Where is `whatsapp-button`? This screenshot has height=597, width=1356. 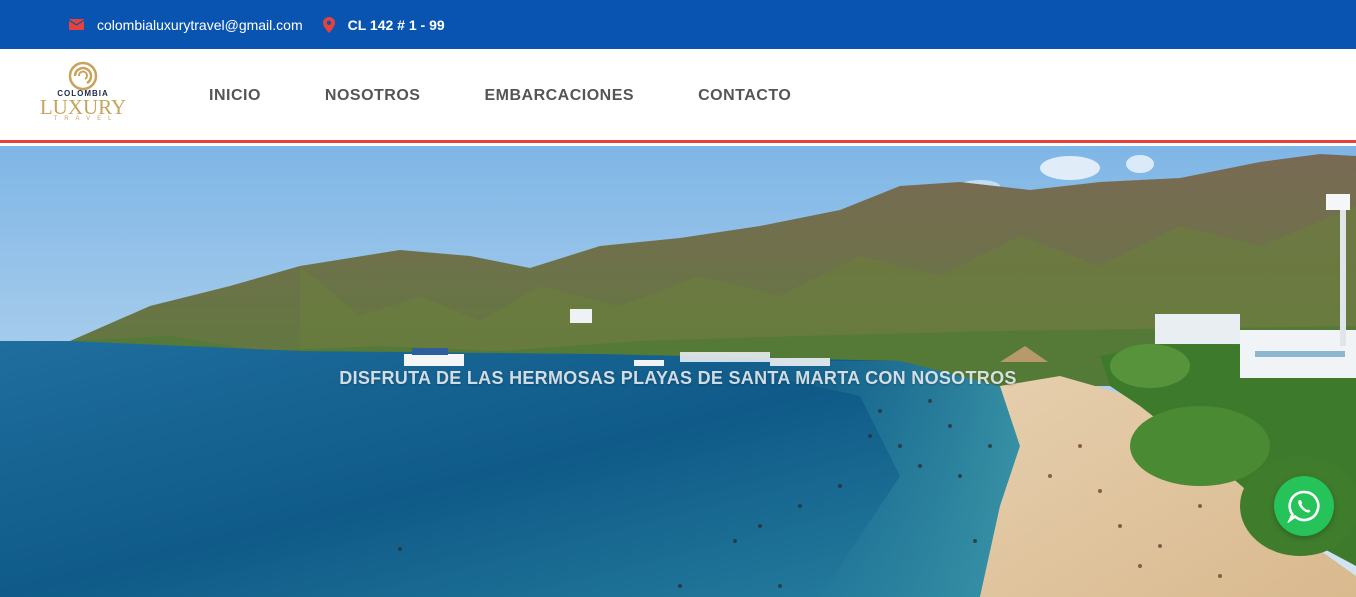
whatsapp-button is located at coordinates (1304, 506).